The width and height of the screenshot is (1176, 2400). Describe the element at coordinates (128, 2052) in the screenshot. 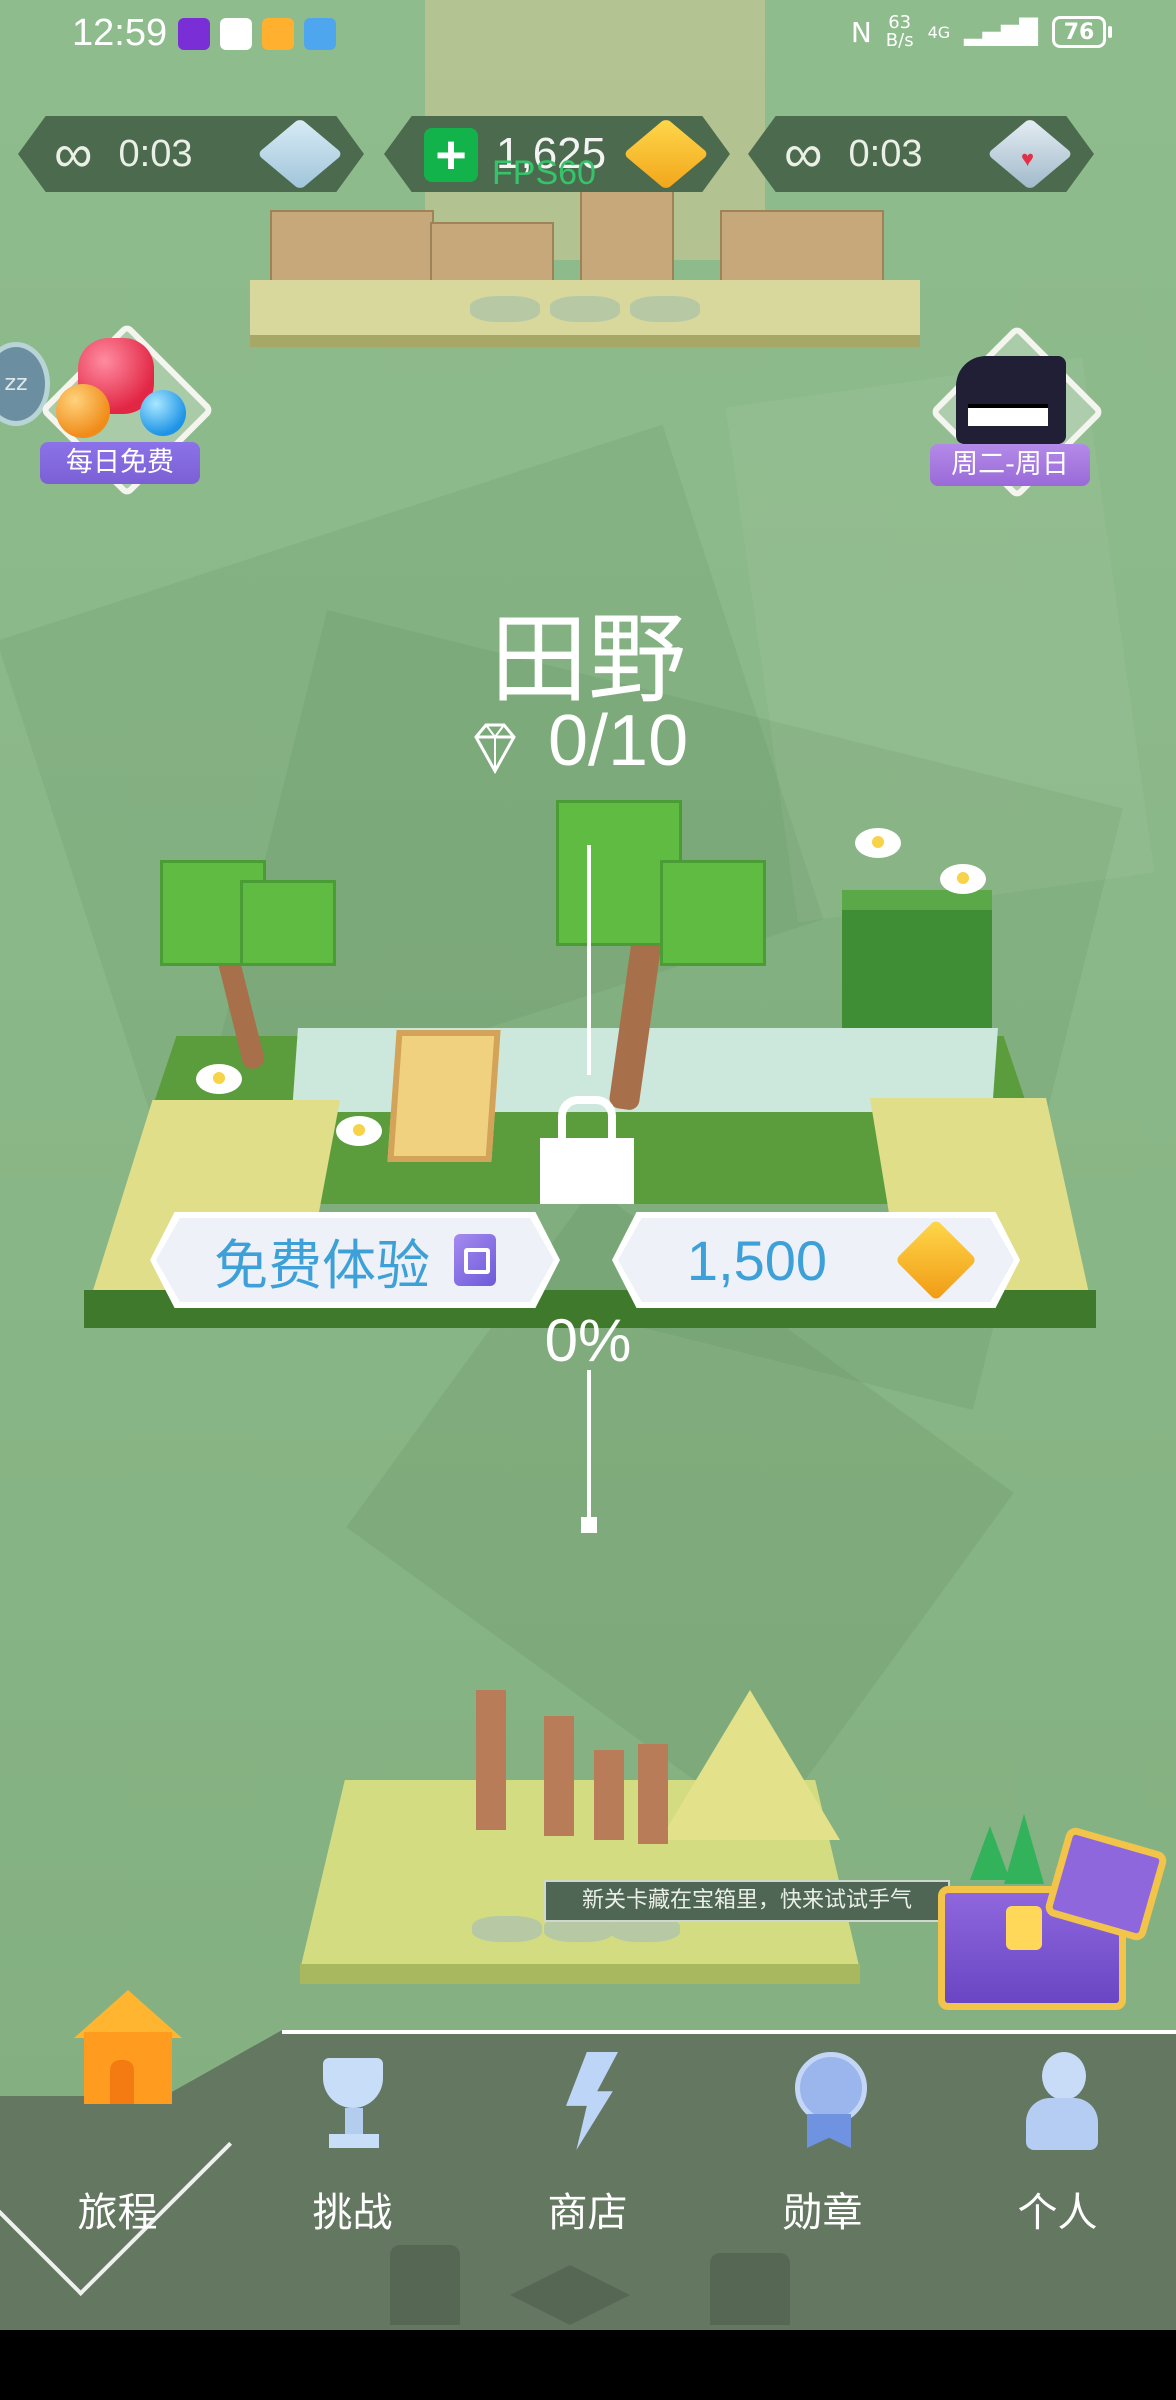

I see `home-icon` at that location.